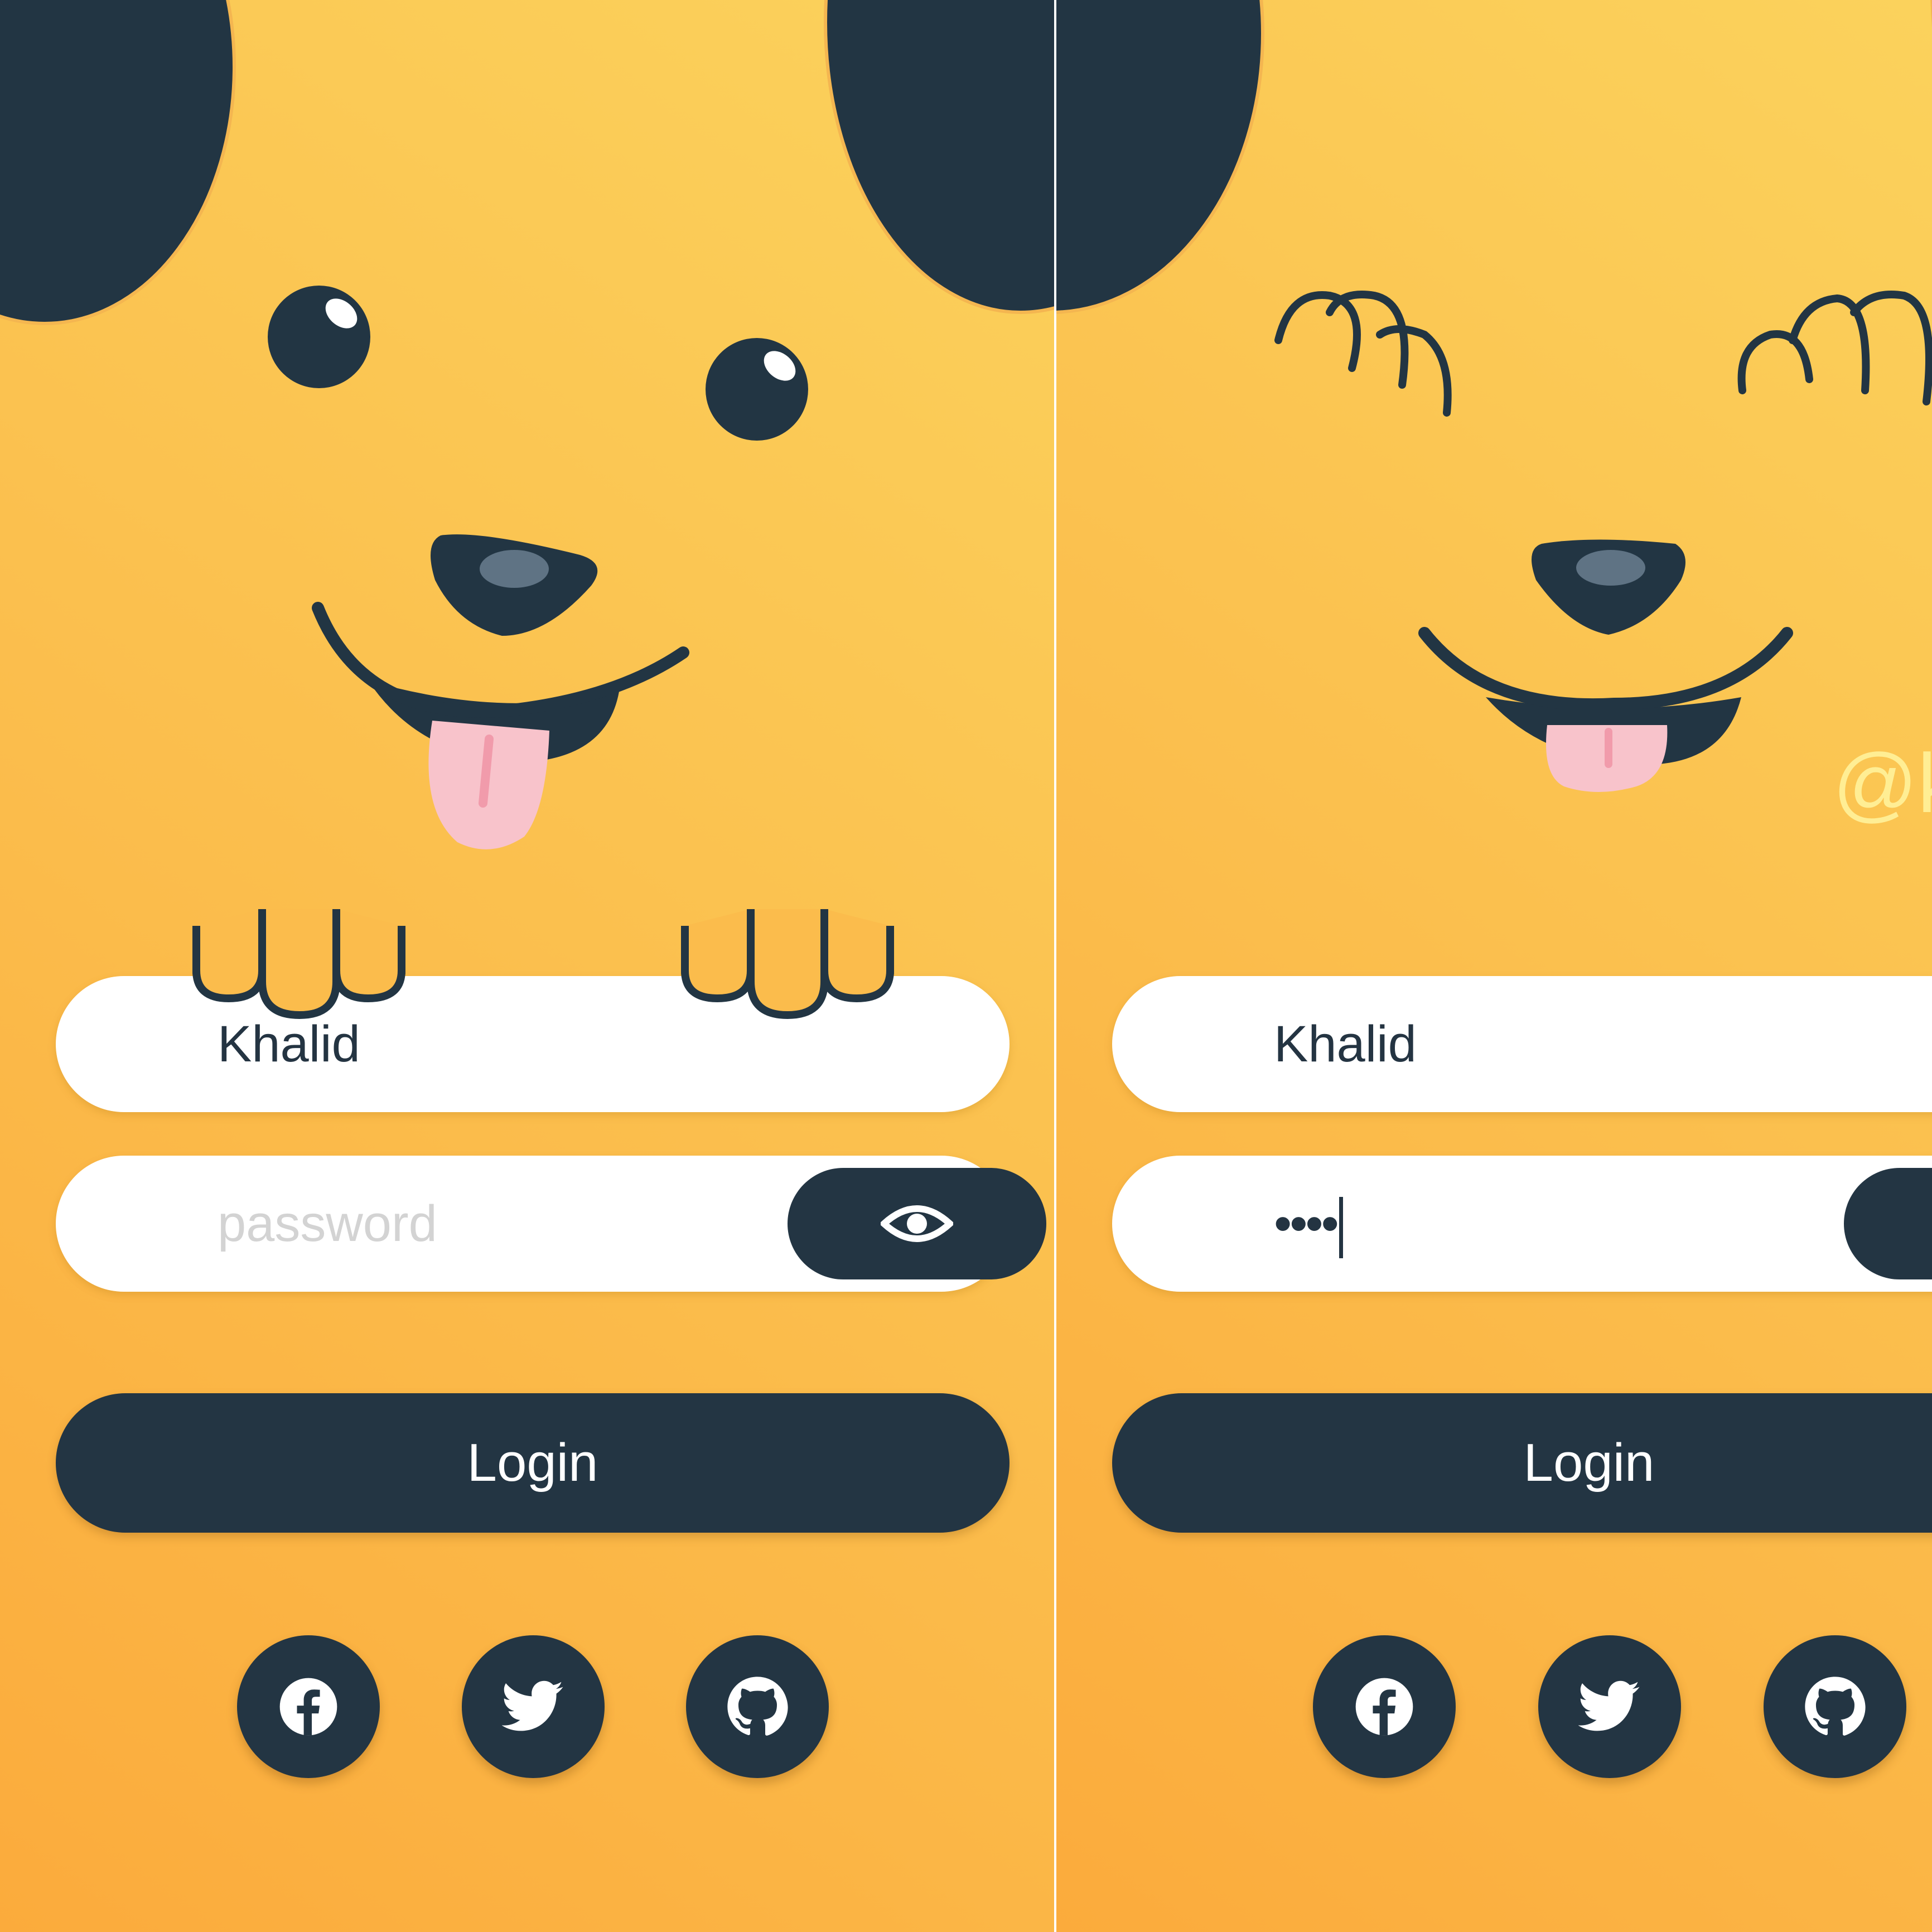 This screenshot has height=1932, width=1932. I want to click on smile-line, so click(1605, 669).